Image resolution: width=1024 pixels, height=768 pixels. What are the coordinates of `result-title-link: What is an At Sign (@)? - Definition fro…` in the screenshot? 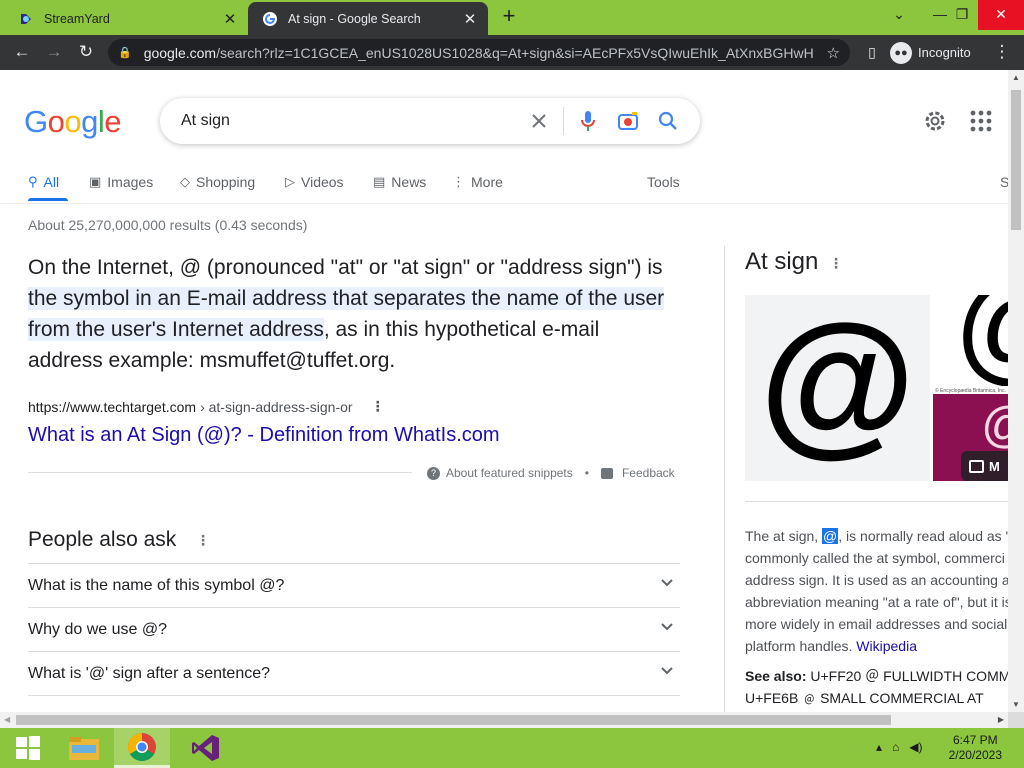 It's located at (264, 435).